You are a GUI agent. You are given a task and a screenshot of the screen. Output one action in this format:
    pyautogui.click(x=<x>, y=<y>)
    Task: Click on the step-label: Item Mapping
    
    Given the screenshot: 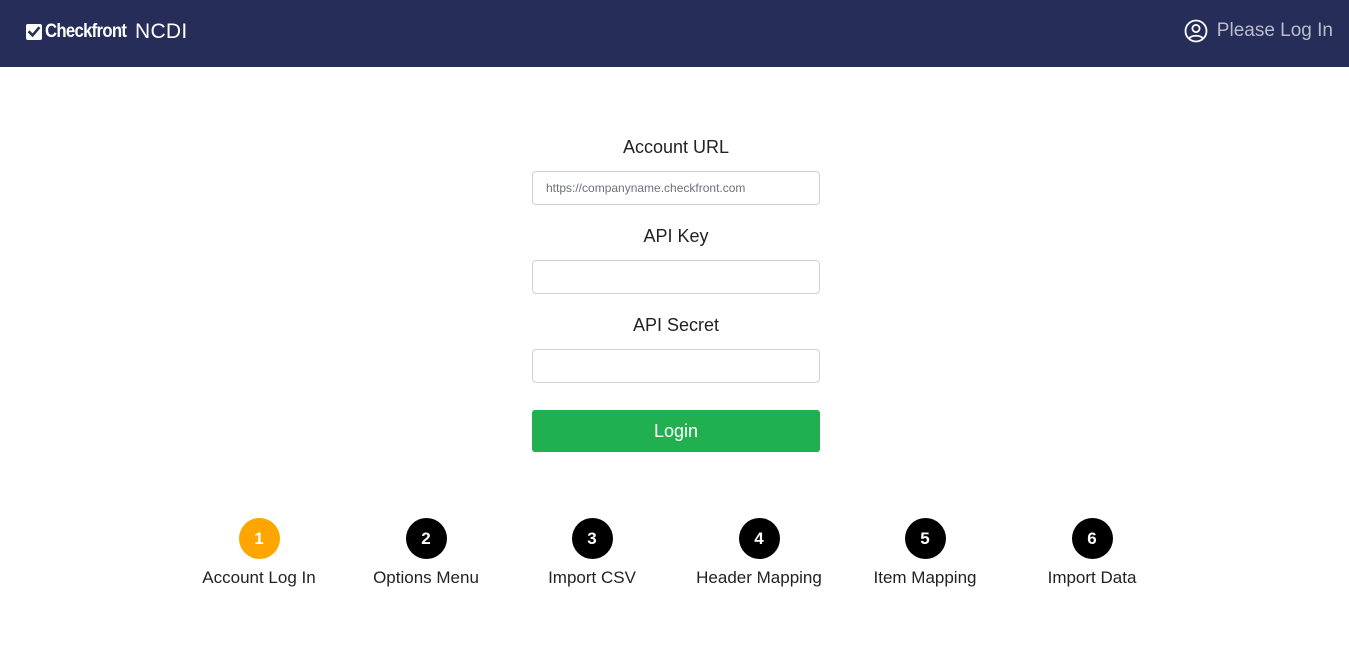 What is the action you would take?
    pyautogui.click(x=925, y=577)
    